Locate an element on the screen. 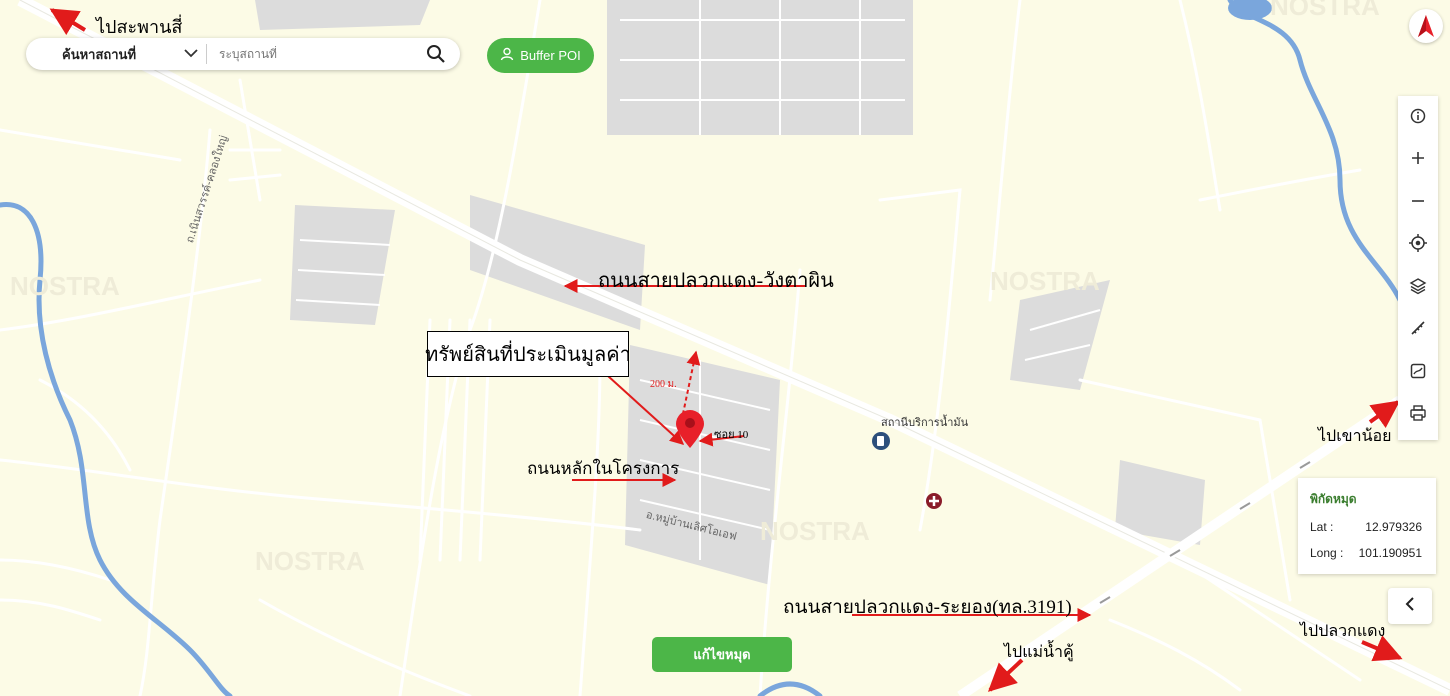 The height and width of the screenshot is (696, 1450). north-arrow-icon is located at coordinates (1426, 26).